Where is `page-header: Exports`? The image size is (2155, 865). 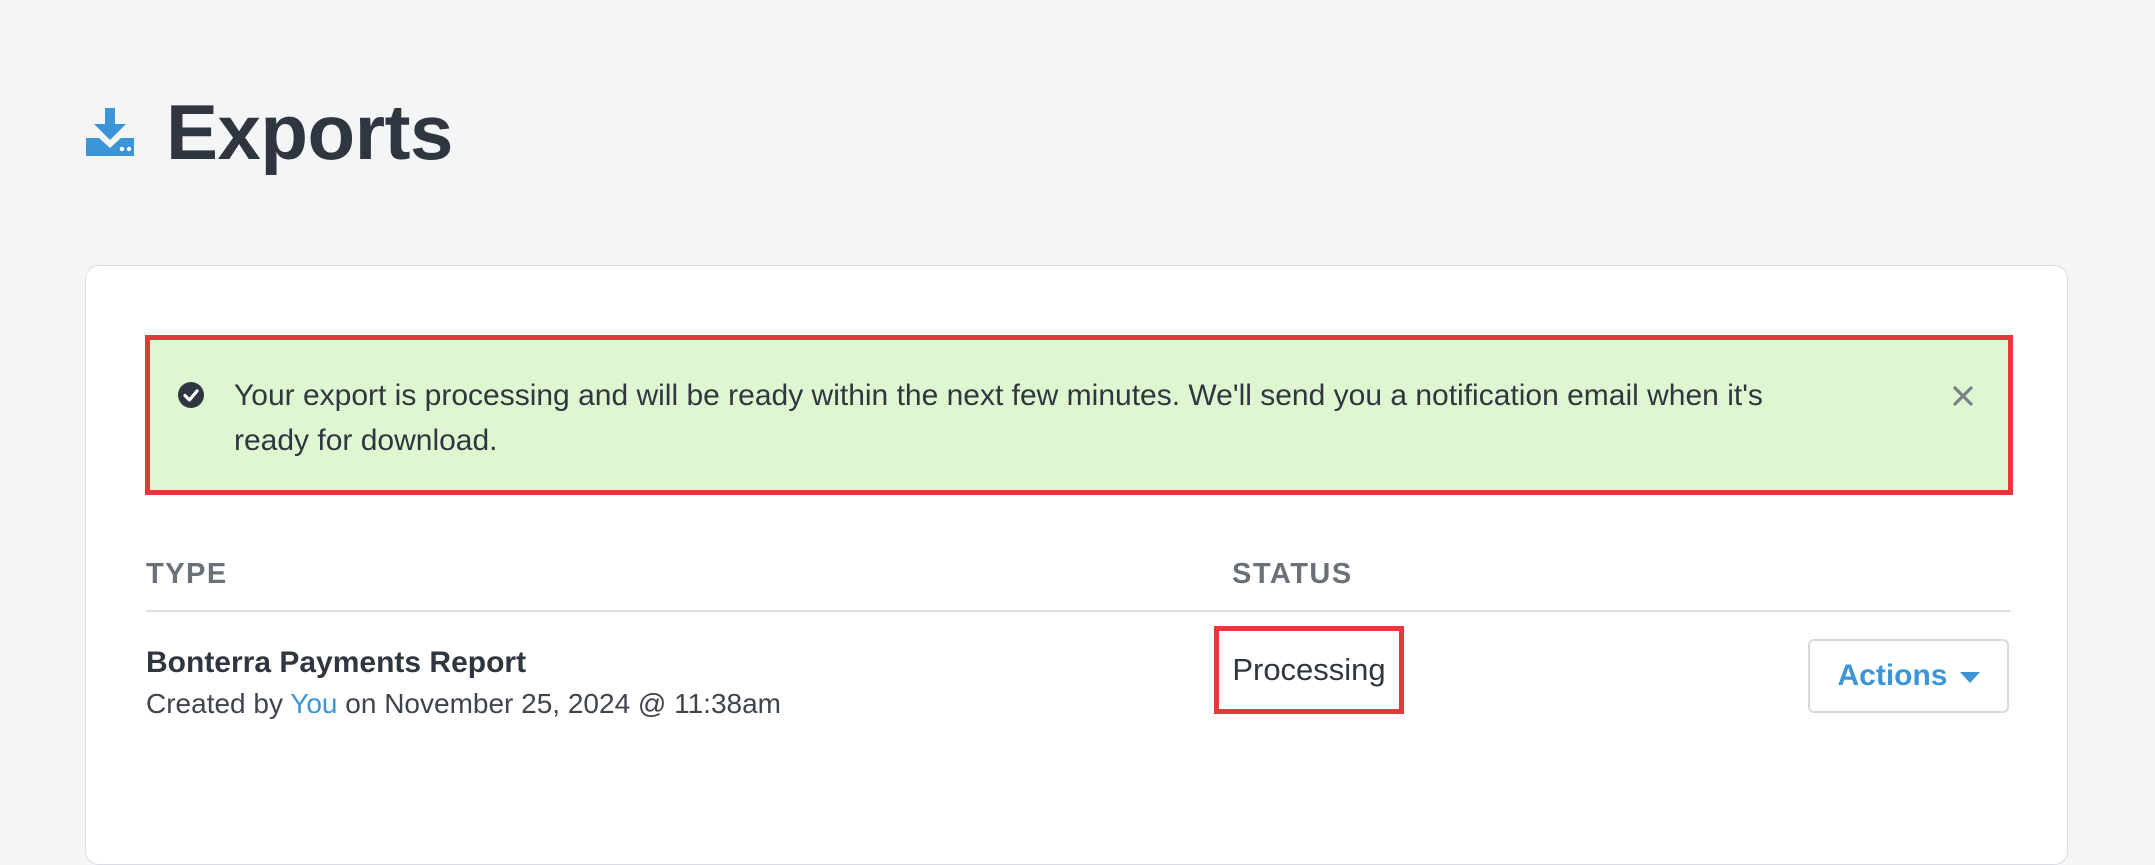 page-header: Exports is located at coordinates (268, 132).